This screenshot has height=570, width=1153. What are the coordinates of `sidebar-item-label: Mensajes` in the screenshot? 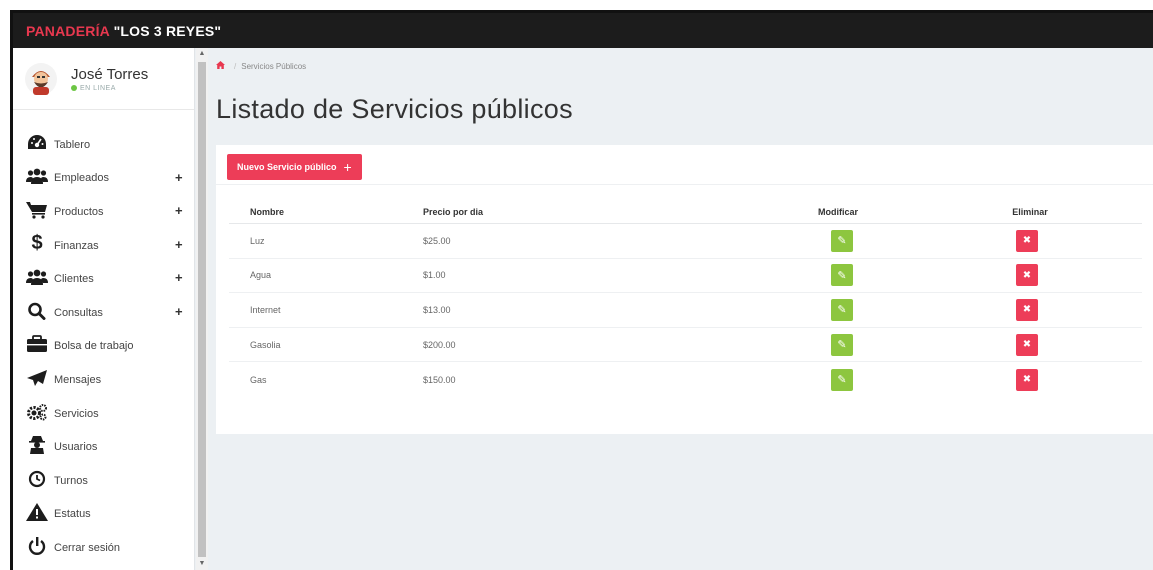 It's located at (78, 379).